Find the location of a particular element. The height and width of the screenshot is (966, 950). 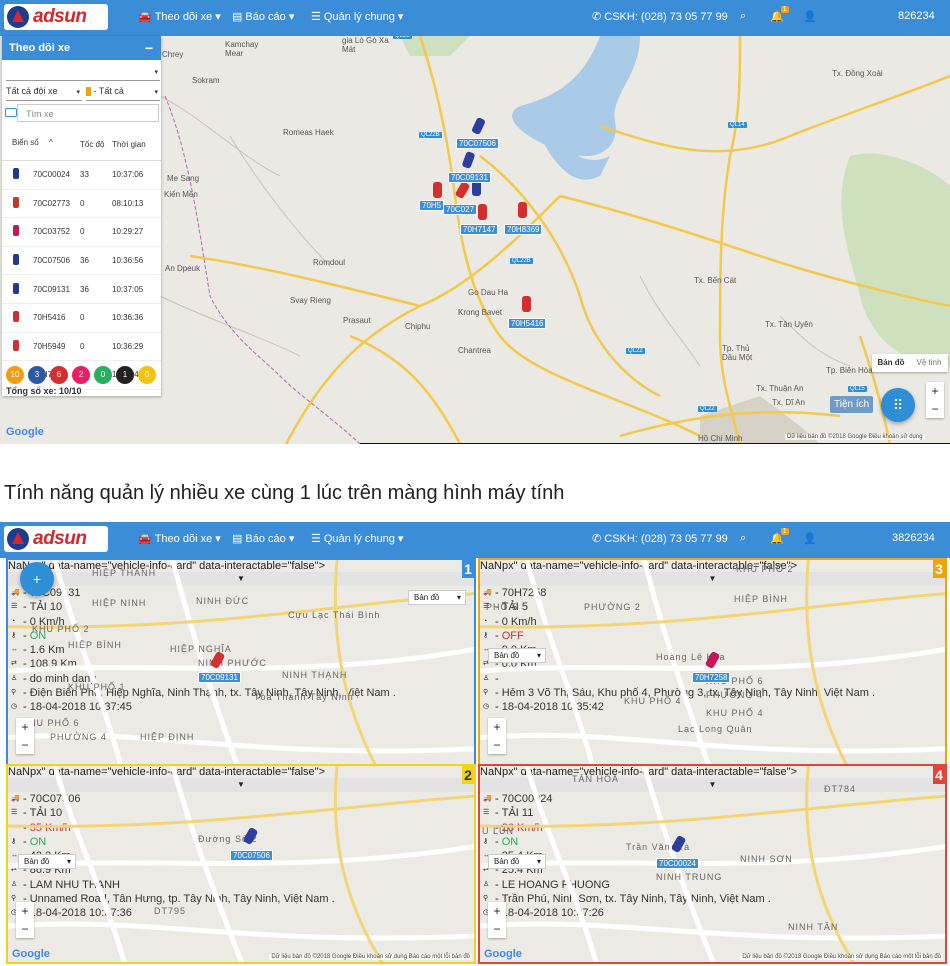

map-type-roadmap: Bản đồ is located at coordinates (891, 363).